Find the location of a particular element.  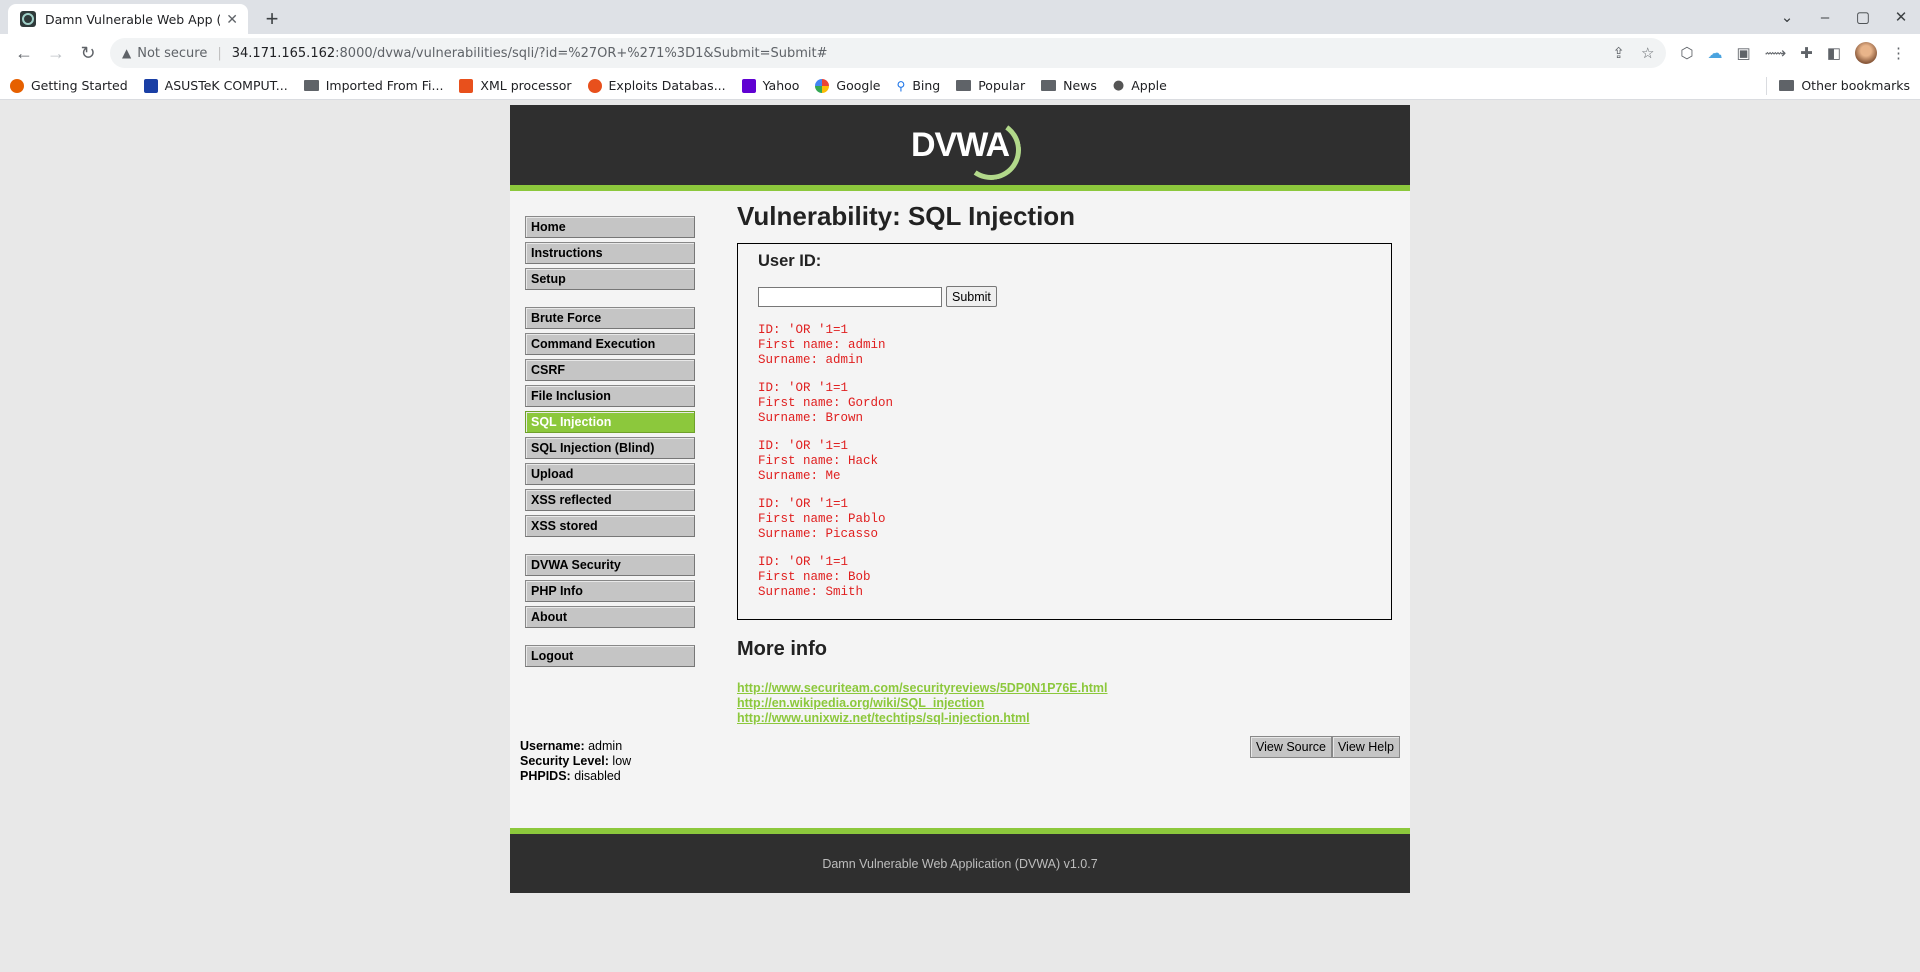

bookmark-label: Google is located at coordinates (858, 85).